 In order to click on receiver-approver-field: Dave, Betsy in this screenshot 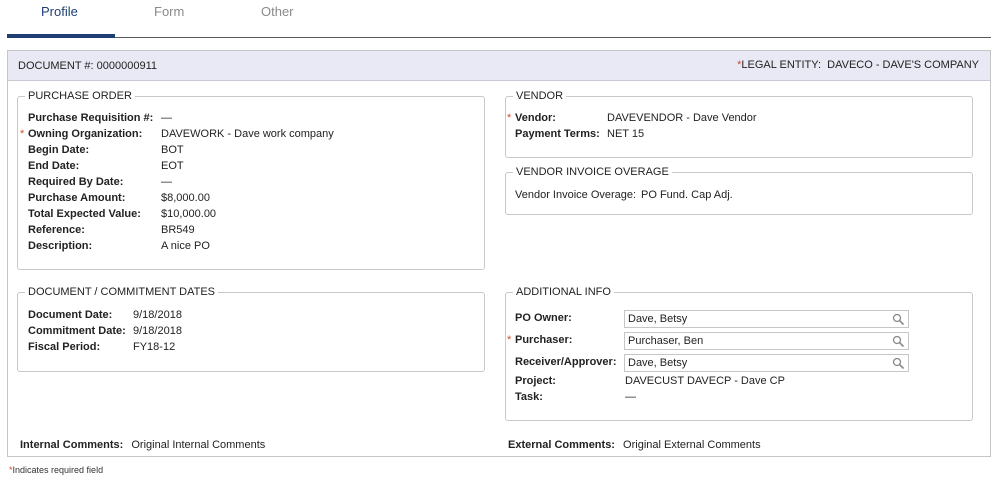, I will do `click(766, 363)`.